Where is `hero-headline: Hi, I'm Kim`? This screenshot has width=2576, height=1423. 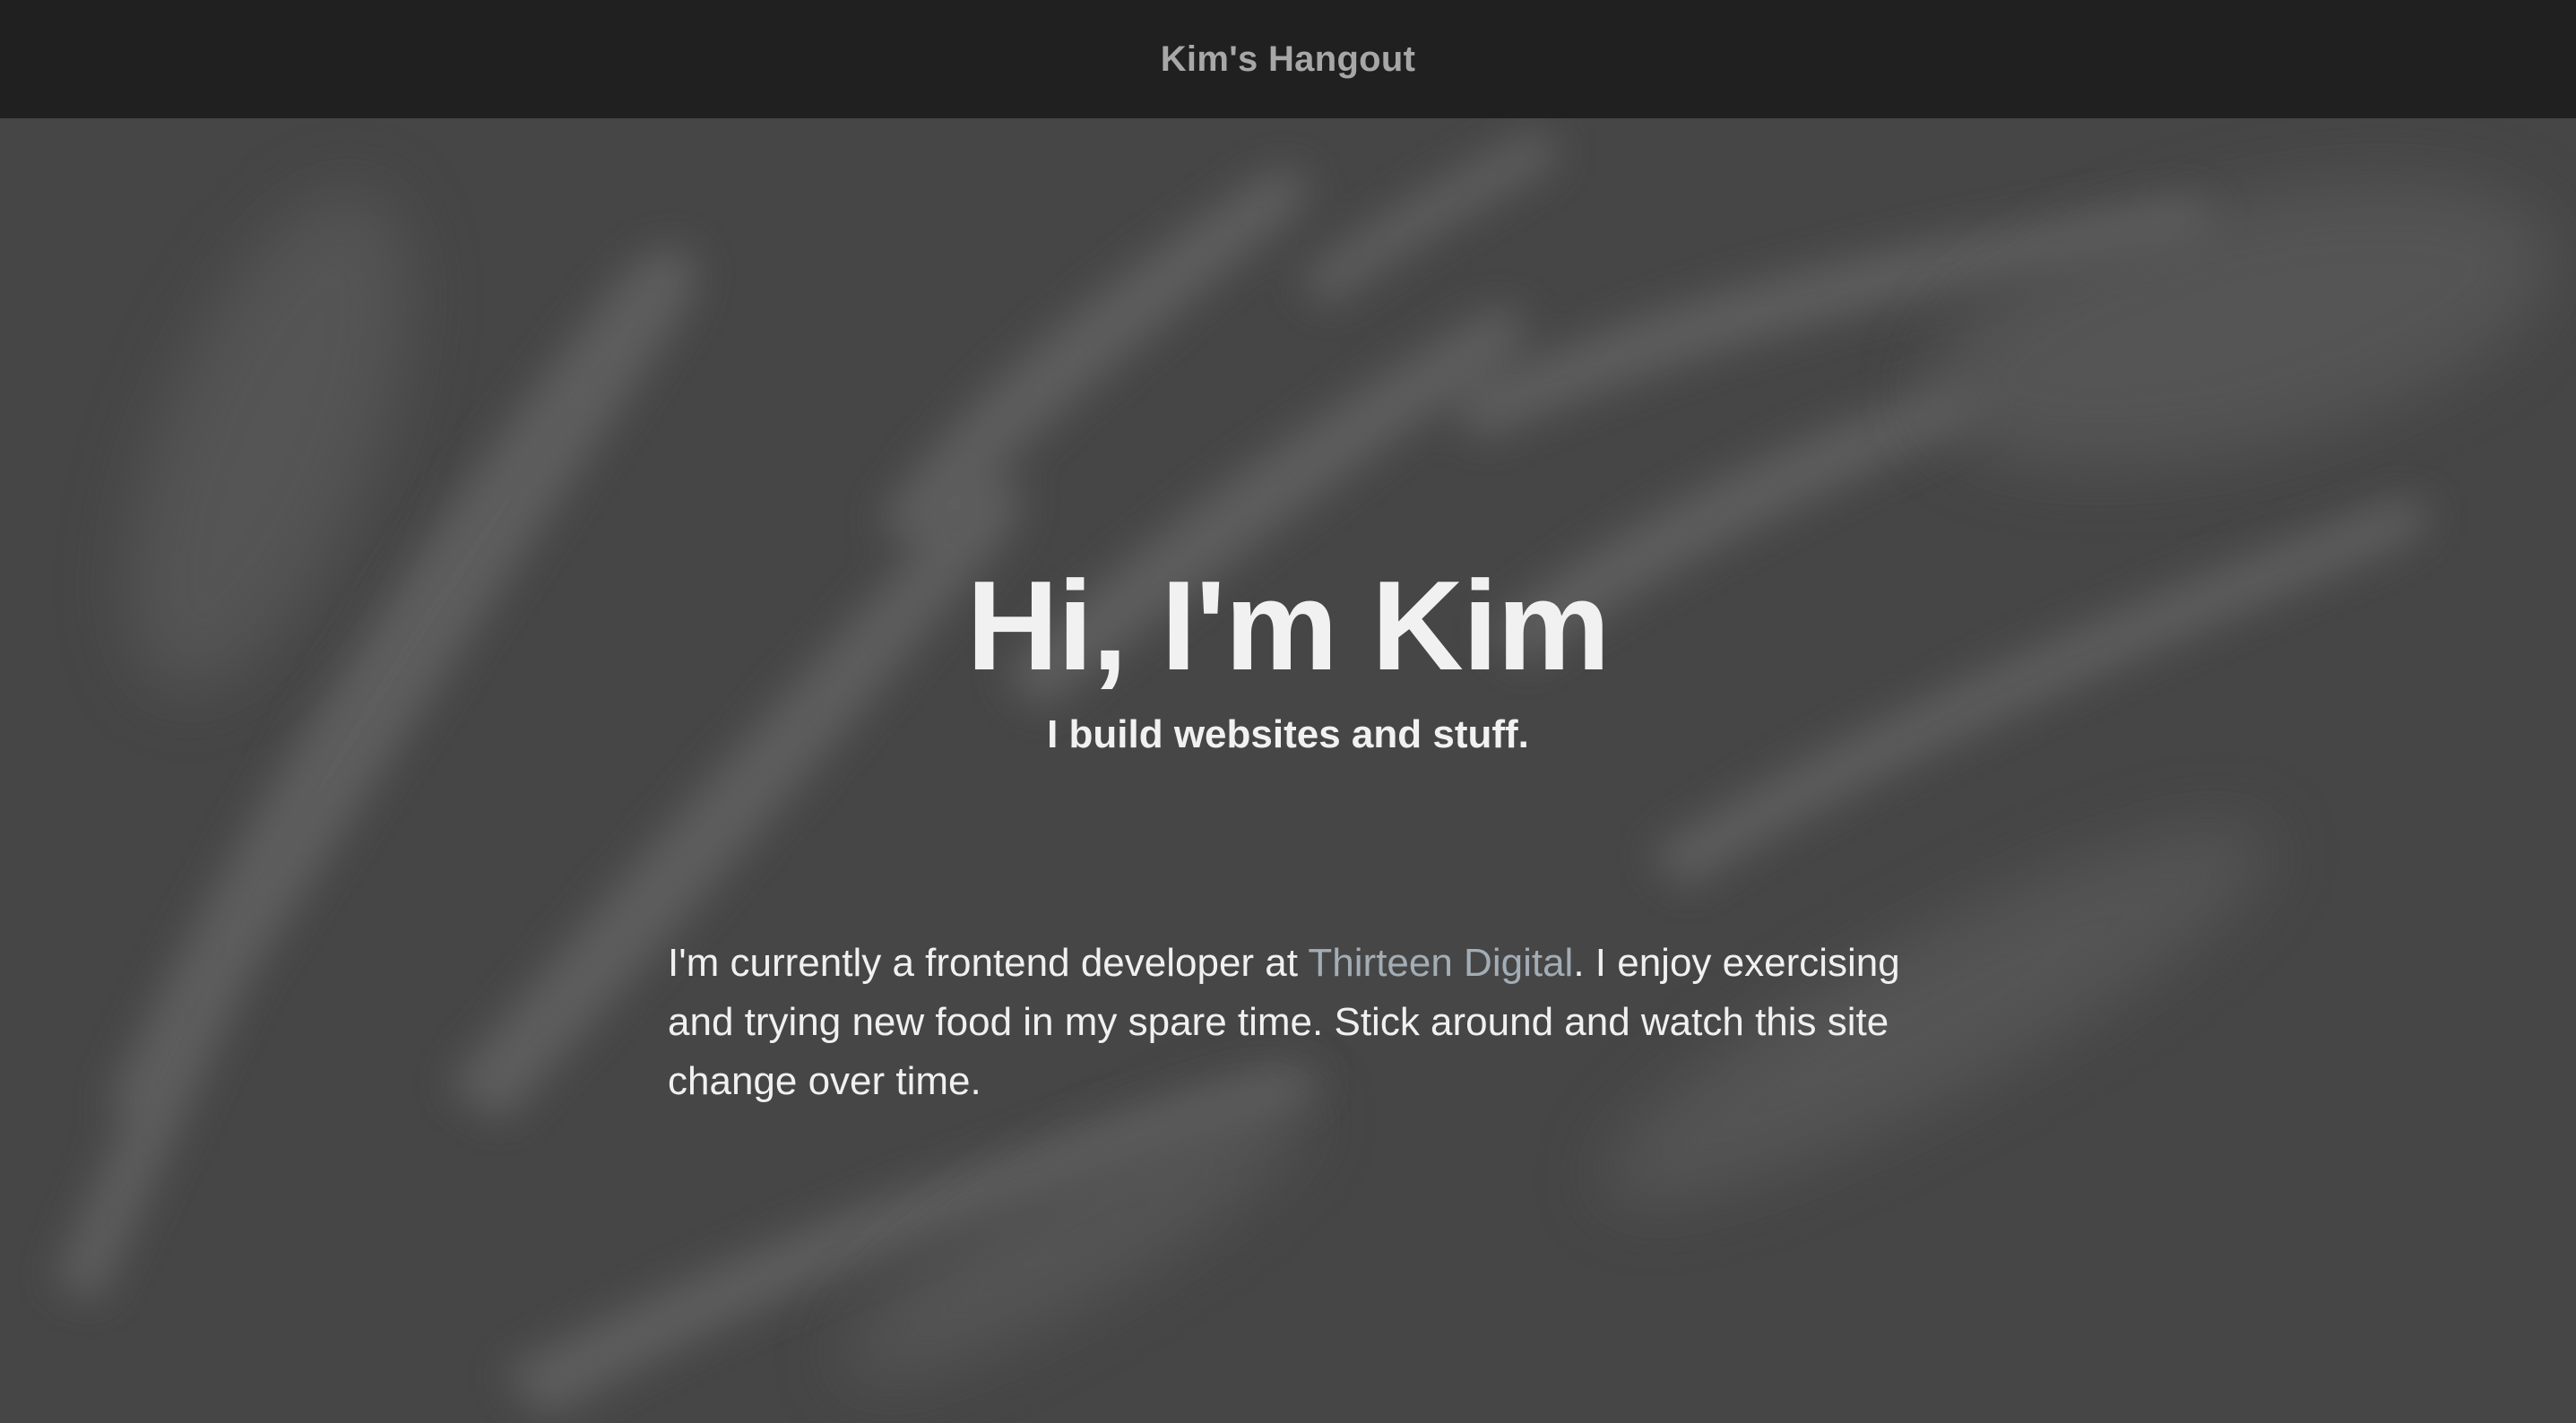 hero-headline: Hi, I'm Kim is located at coordinates (1288, 626).